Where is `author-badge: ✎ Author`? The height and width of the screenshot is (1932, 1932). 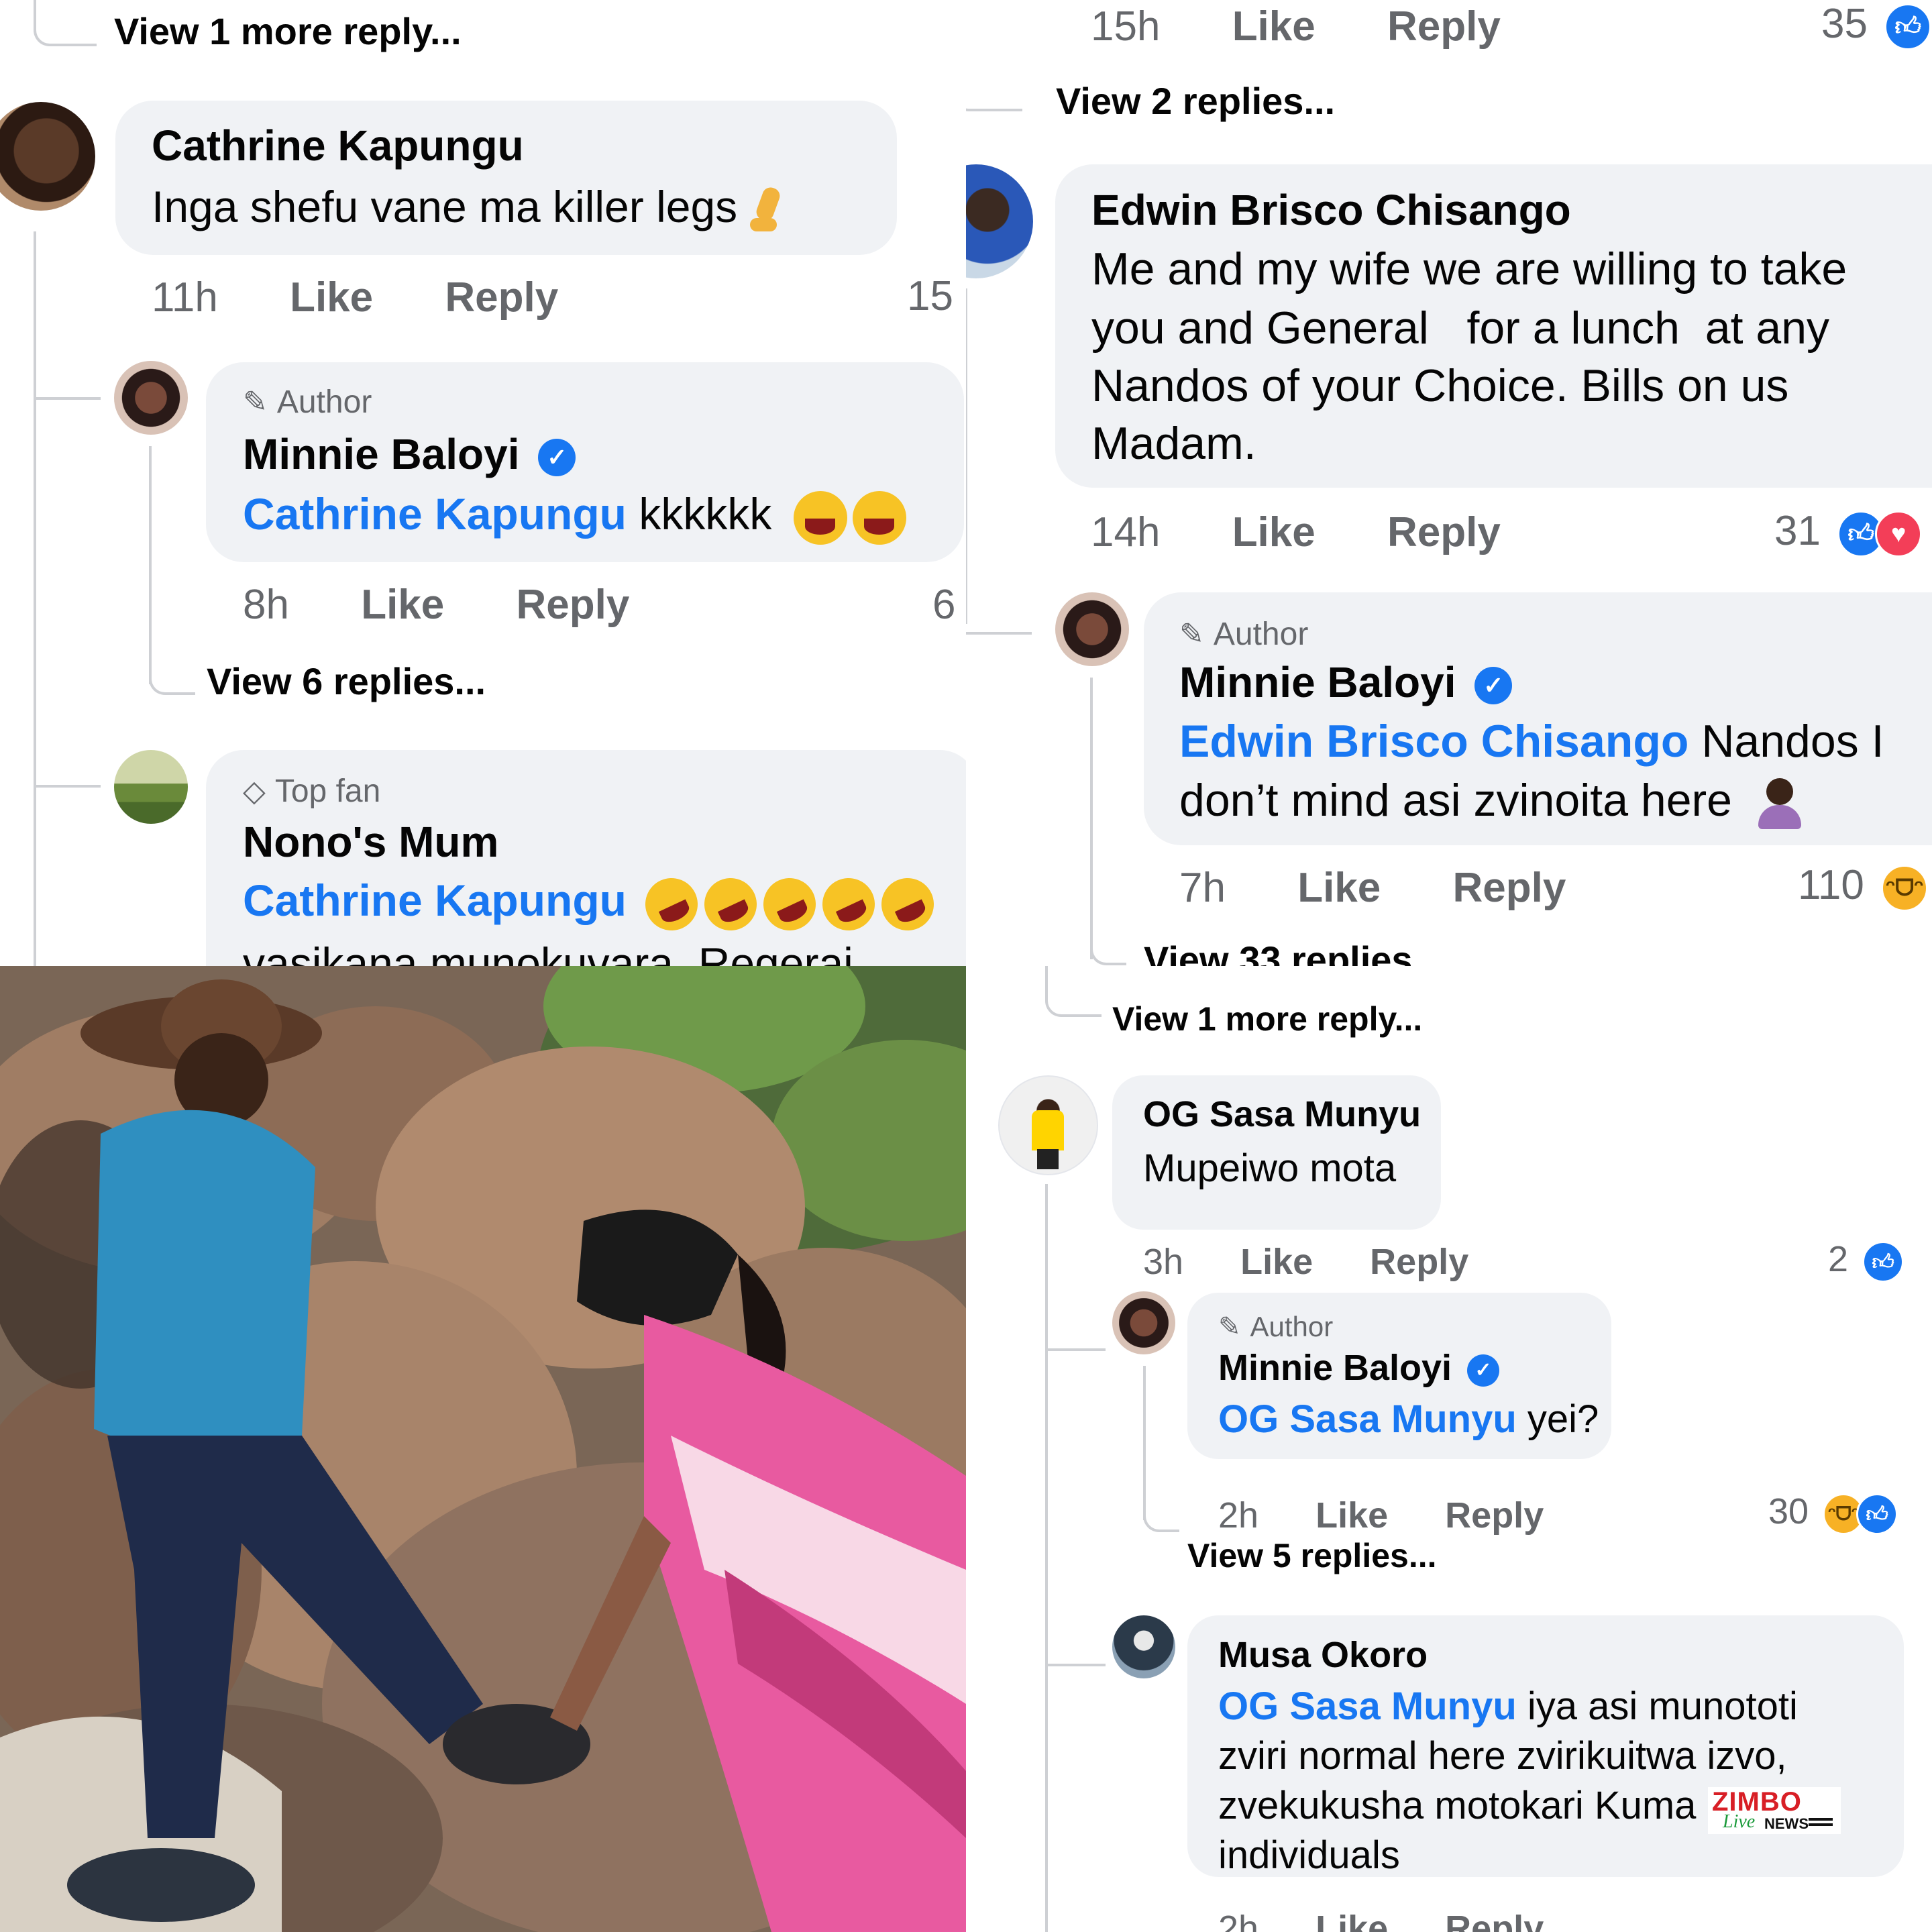 author-badge: ✎ Author is located at coordinates (1243, 634).